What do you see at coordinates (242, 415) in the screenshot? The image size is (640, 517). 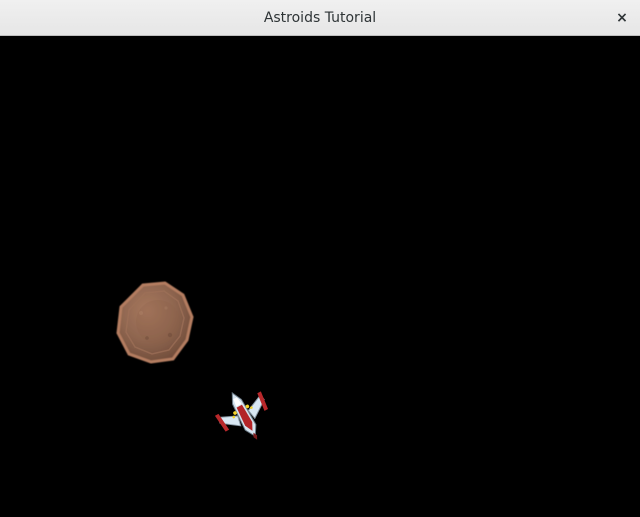 I see `player-ship-sprite` at bounding box center [242, 415].